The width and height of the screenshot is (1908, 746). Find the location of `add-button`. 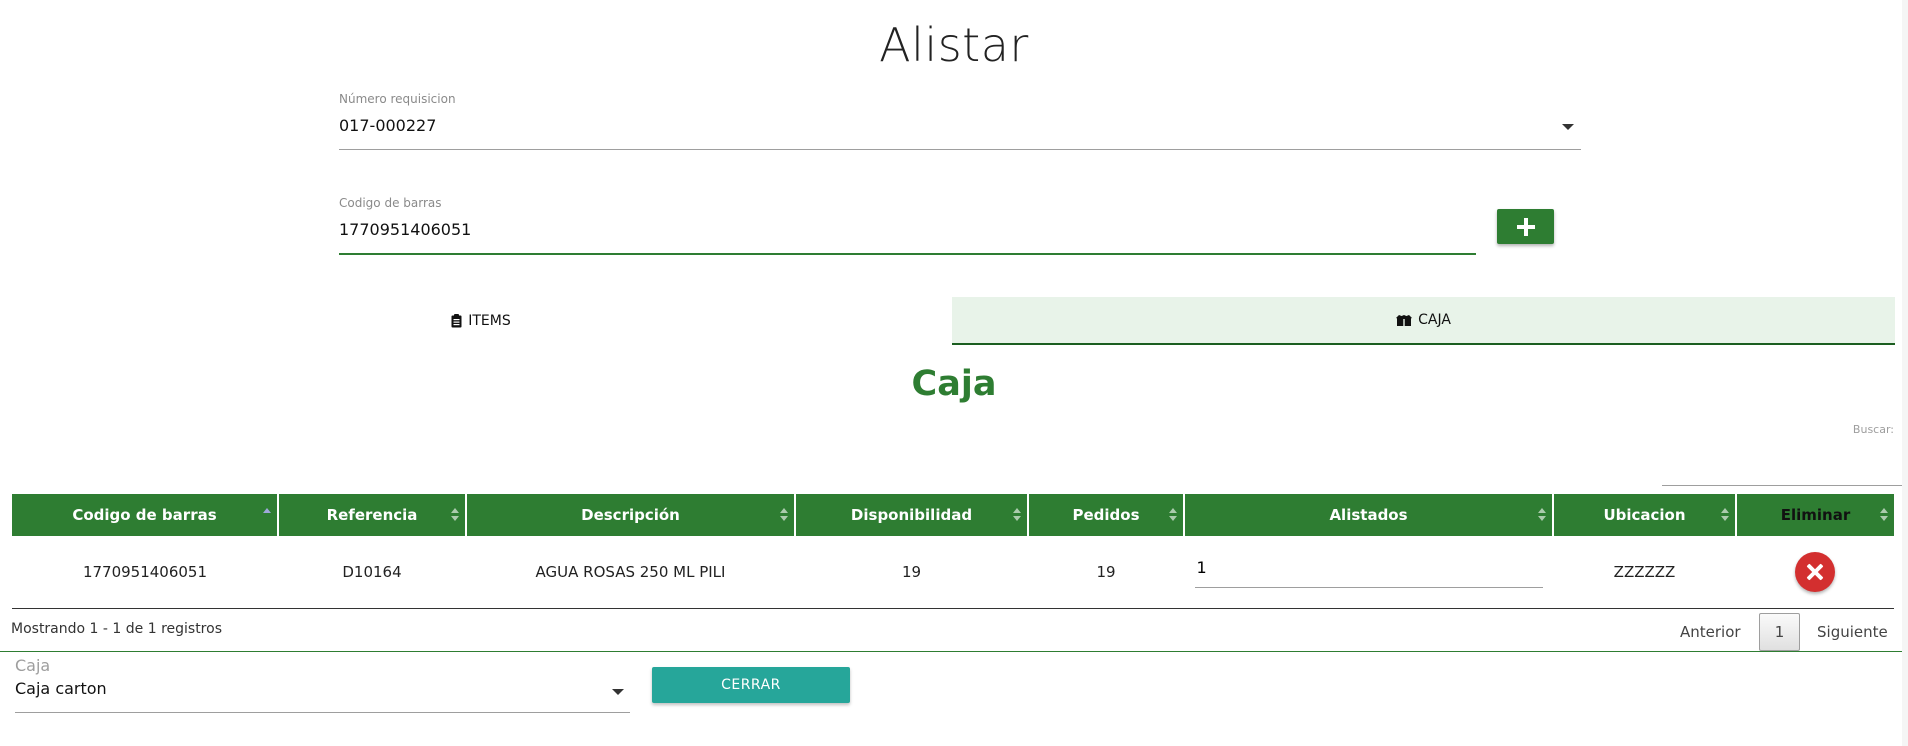

add-button is located at coordinates (1525, 226).